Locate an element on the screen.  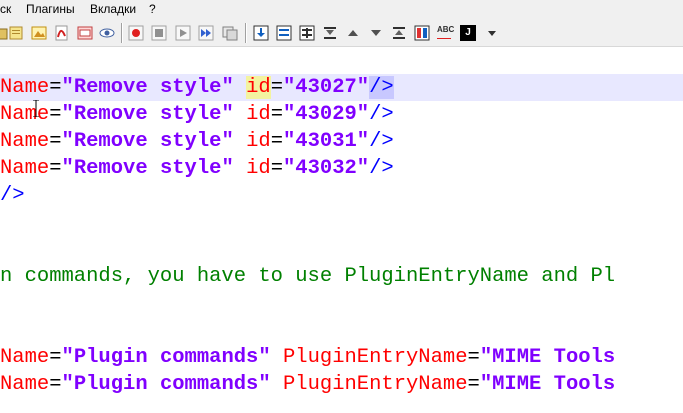
columns-icon is located at coordinates (422, 33).